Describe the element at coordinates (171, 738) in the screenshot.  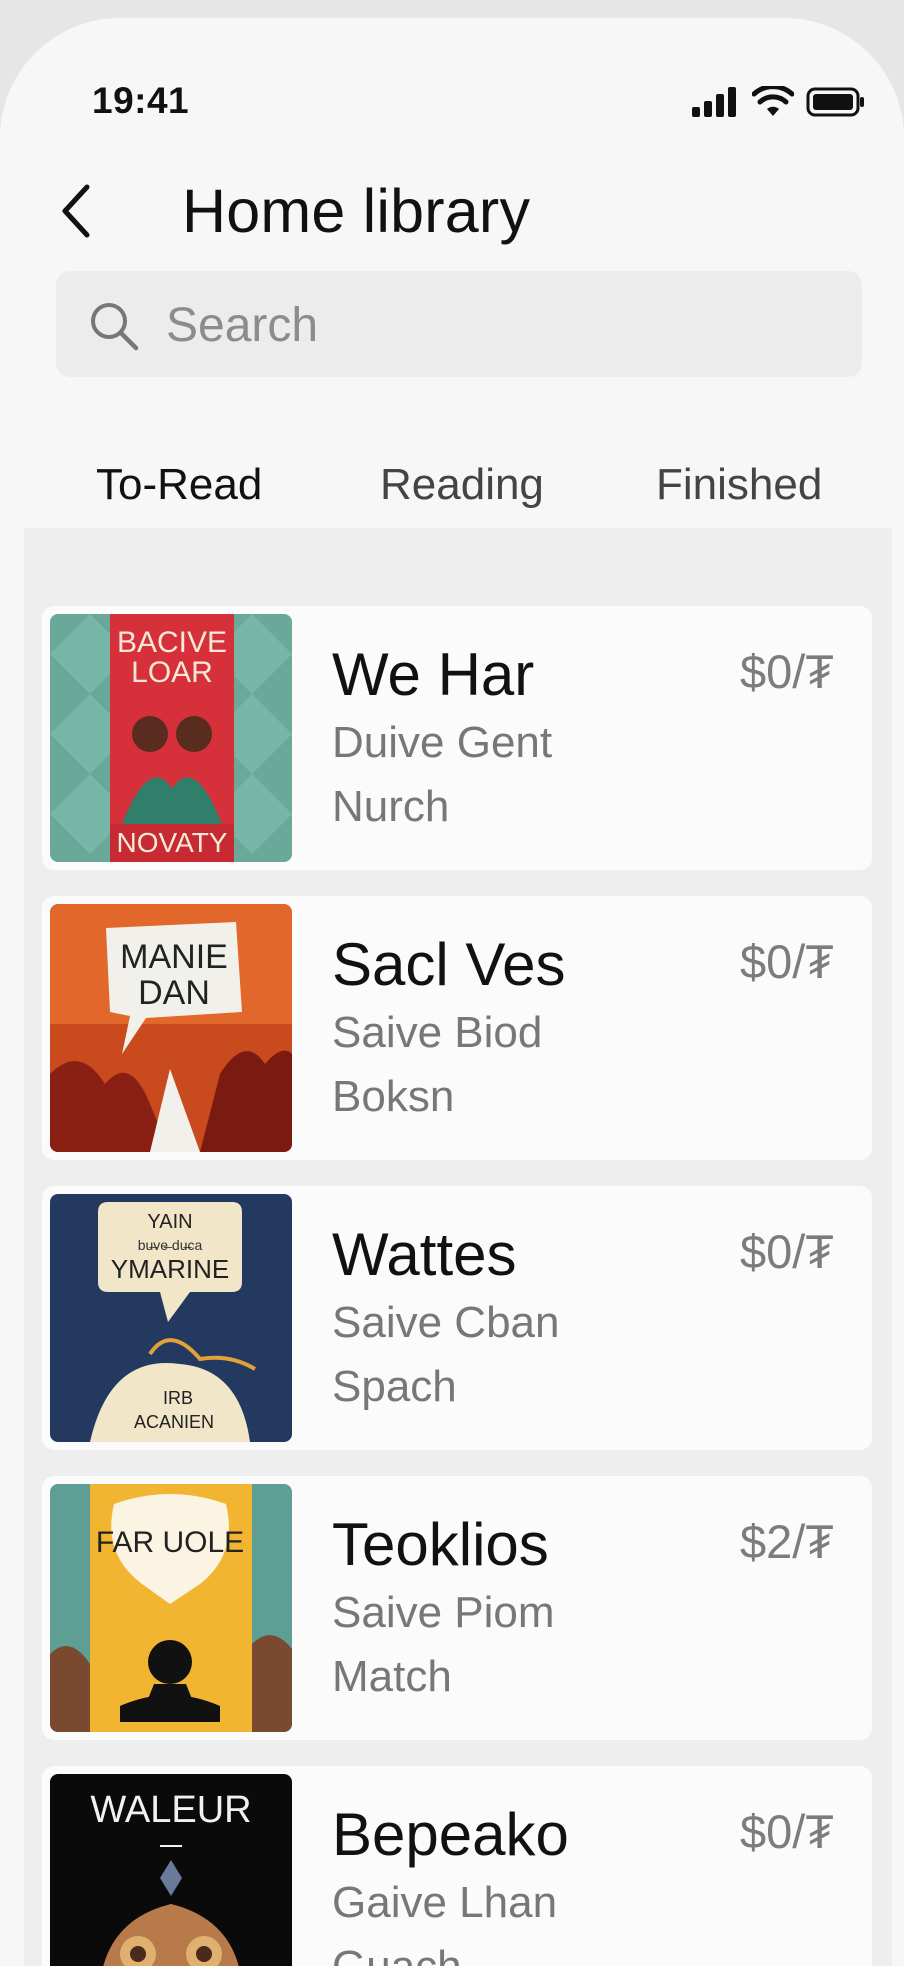
I see `book-cover: BACIVE LOAR NOVATY` at that location.